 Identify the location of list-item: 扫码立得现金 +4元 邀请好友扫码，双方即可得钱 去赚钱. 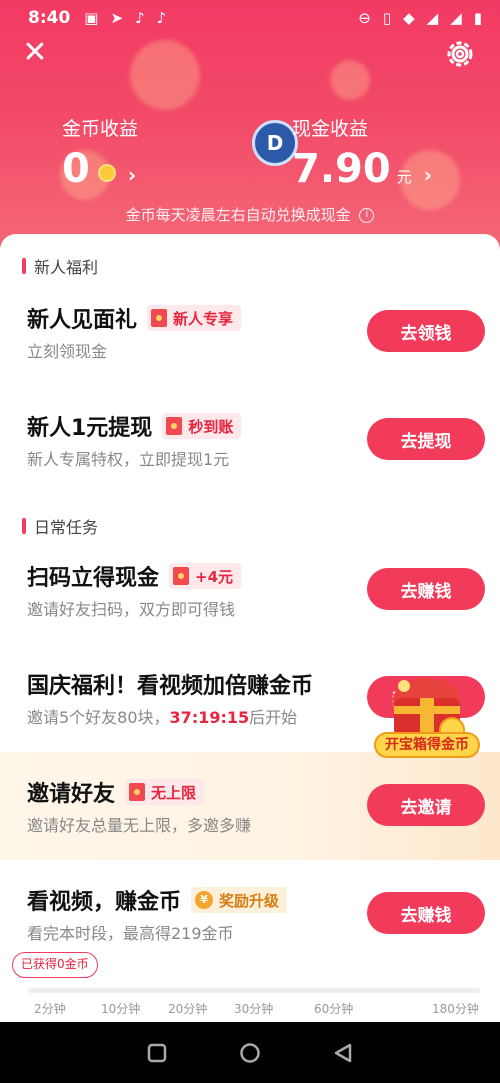
(250, 610).